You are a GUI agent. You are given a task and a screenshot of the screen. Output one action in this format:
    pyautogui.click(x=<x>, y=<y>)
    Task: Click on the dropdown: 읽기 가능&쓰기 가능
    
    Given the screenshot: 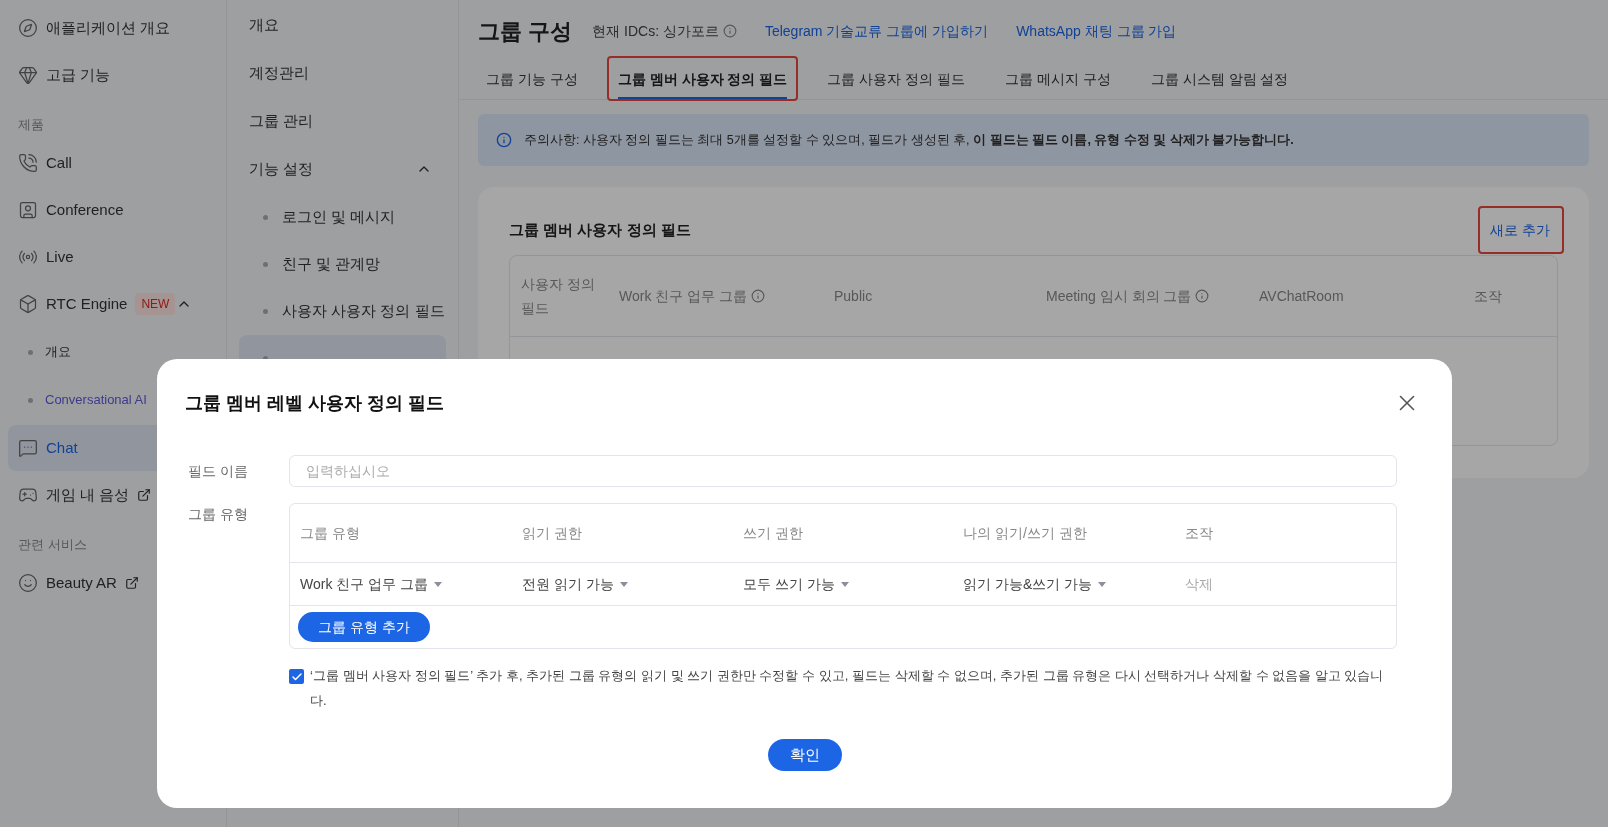 What is the action you would take?
    pyautogui.click(x=1035, y=584)
    